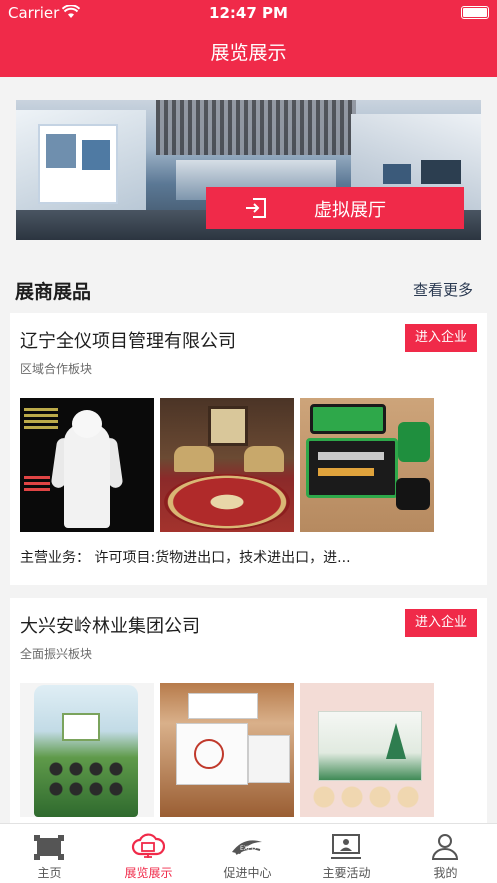 This screenshot has height=883, width=497. I want to click on company-sector: 全面振兴板块, so click(56, 654).